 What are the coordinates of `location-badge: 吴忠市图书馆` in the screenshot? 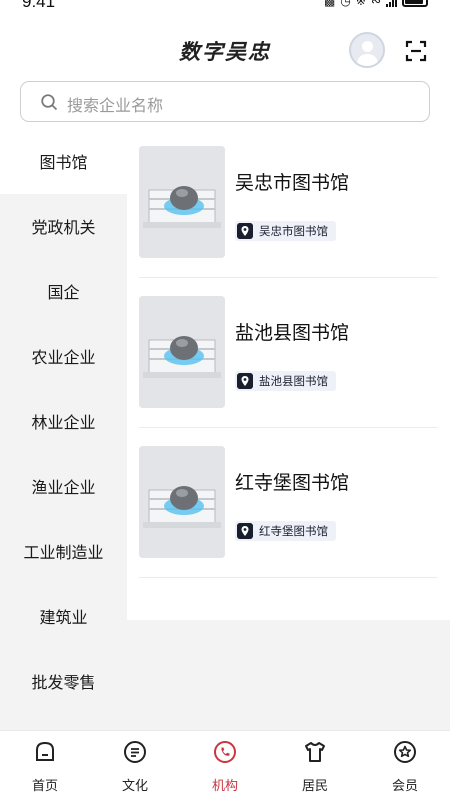 It's located at (285, 231).